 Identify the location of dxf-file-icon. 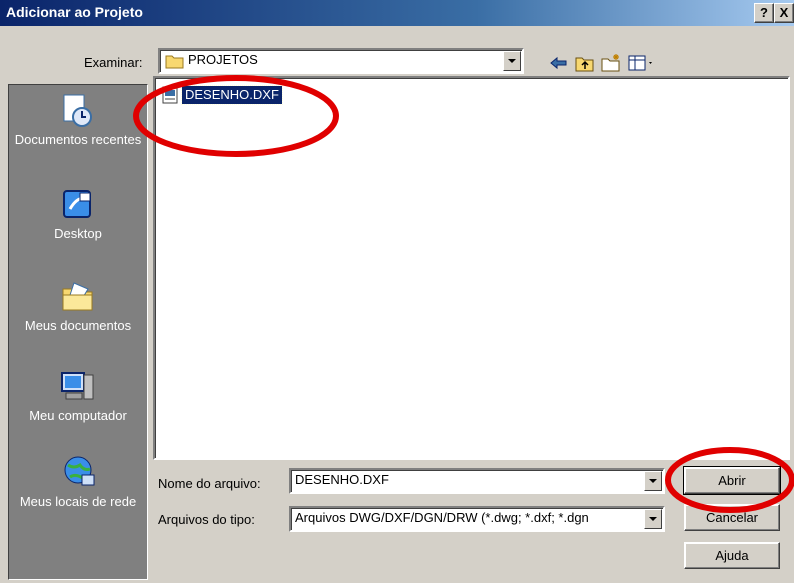
(170, 95).